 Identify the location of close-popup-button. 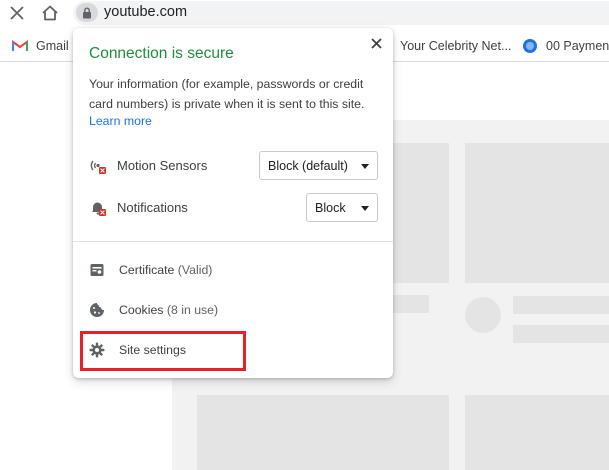
(376, 43).